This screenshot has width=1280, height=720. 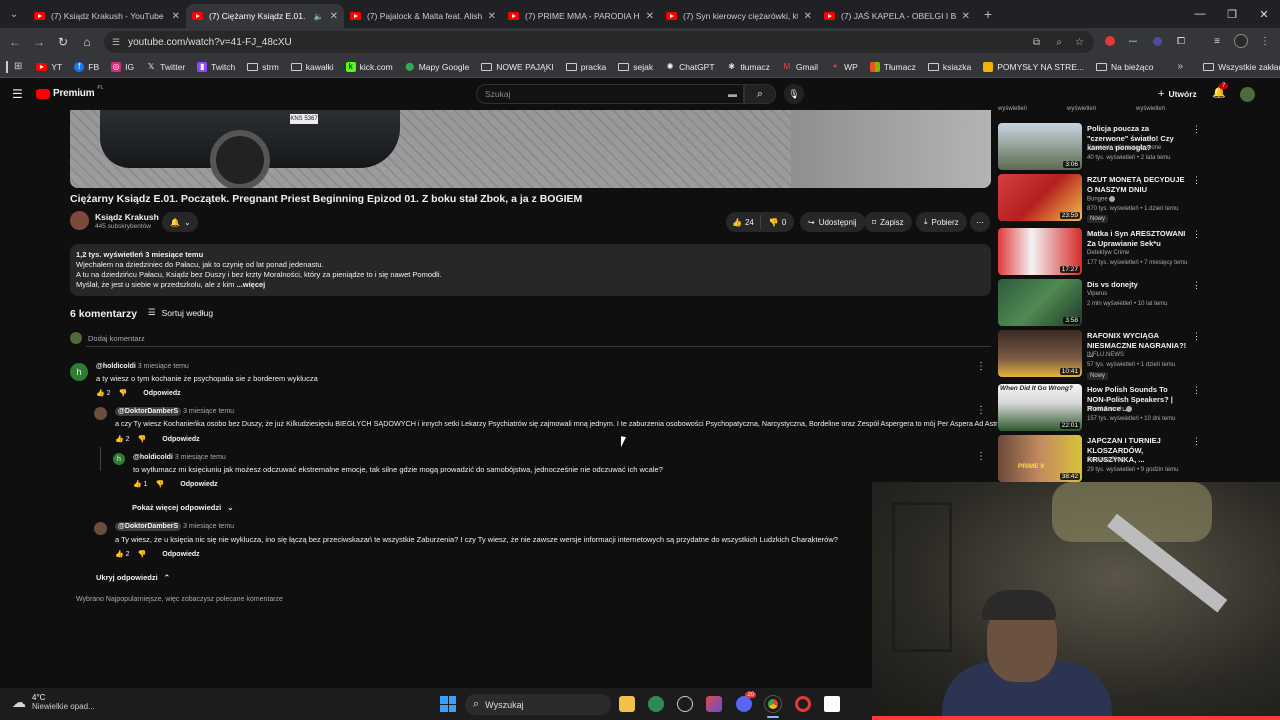 I want to click on channel-name: Ksiądz Krakush, so click(x=127, y=217).